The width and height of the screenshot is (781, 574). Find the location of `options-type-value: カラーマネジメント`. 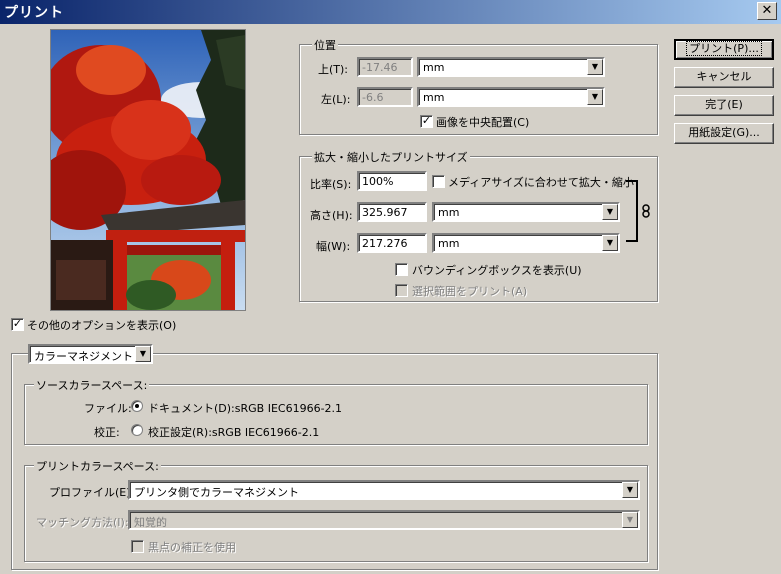

options-type-value: カラーマネジメント is located at coordinates (83, 356).